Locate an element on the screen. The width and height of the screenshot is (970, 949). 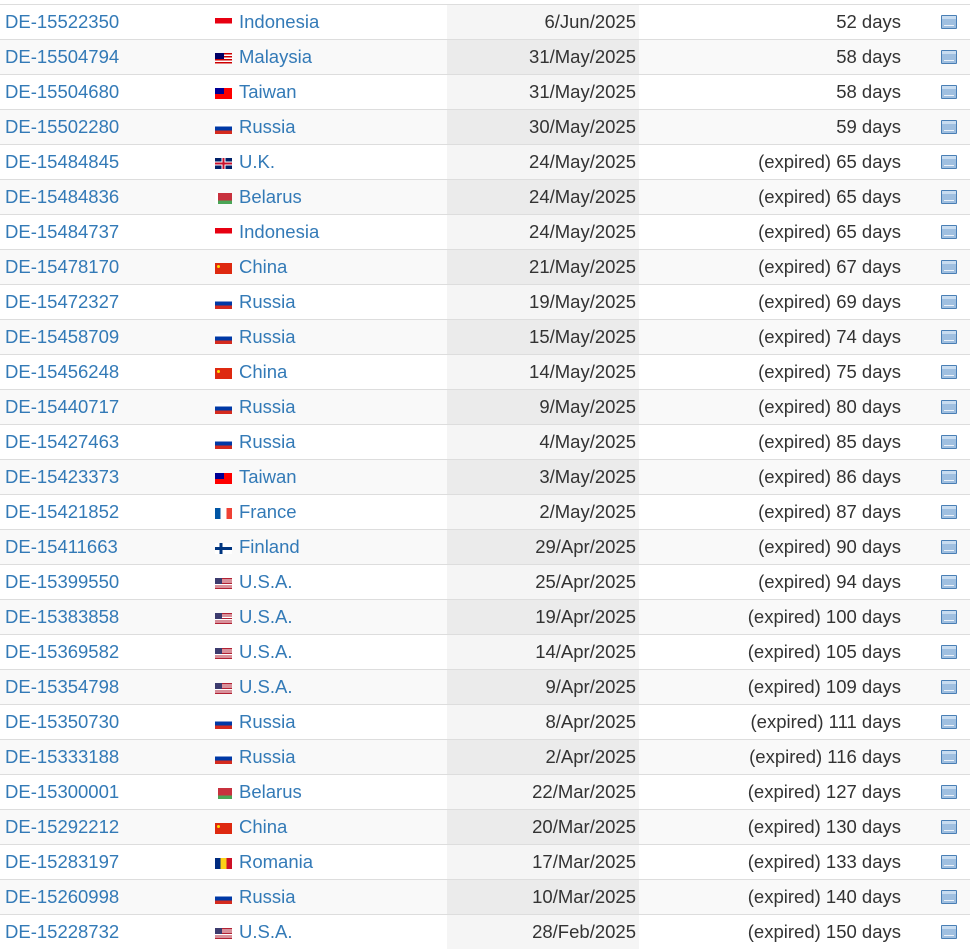
country-link: Romania is located at coordinates (276, 861).